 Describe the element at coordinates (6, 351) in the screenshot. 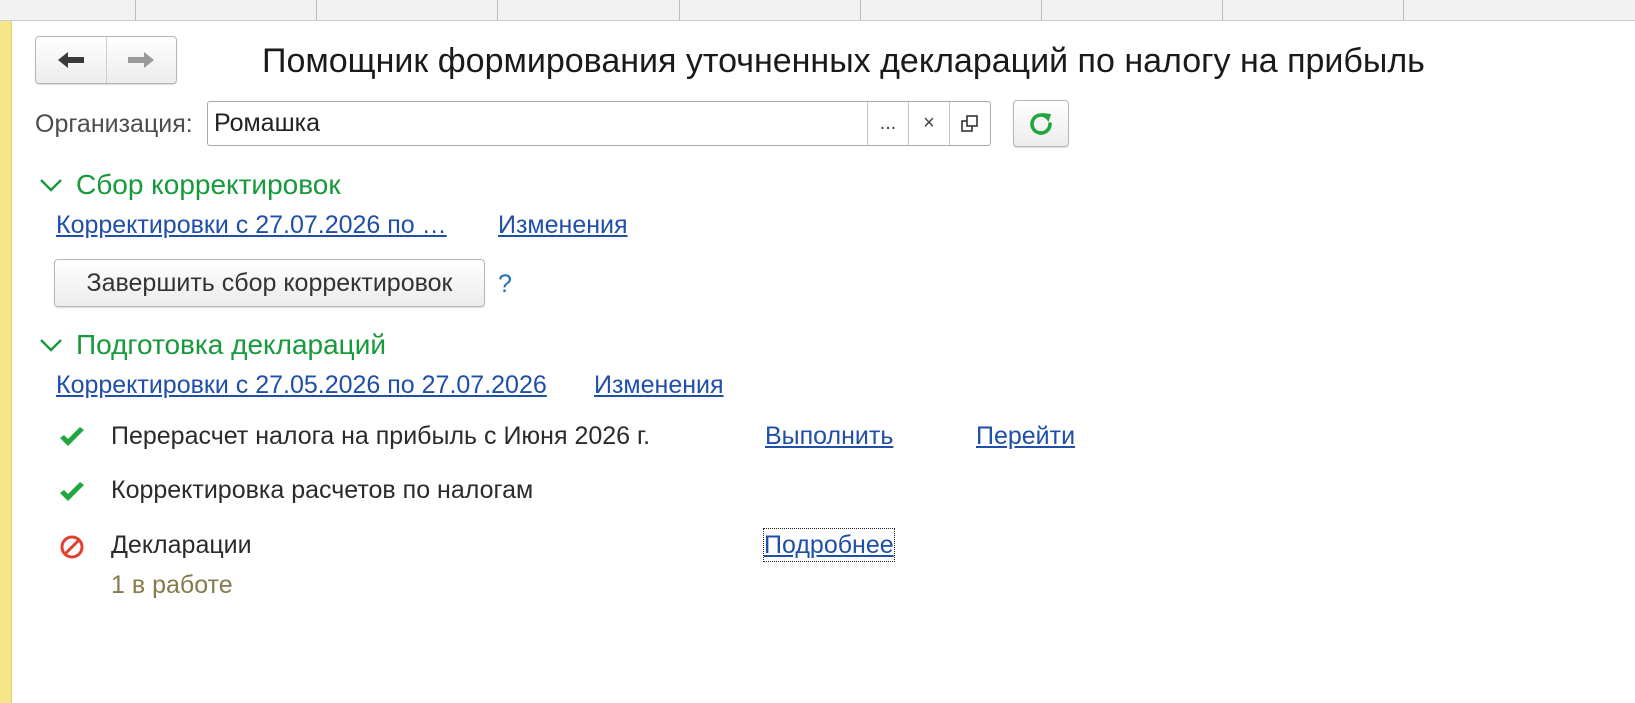

I see `left-edge-stripe` at that location.